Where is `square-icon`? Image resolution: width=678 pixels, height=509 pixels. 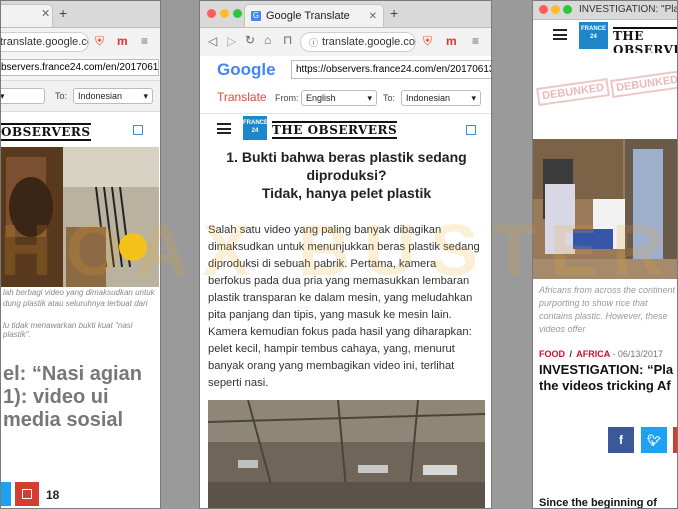 square-icon is located at coordinates (27, 494).